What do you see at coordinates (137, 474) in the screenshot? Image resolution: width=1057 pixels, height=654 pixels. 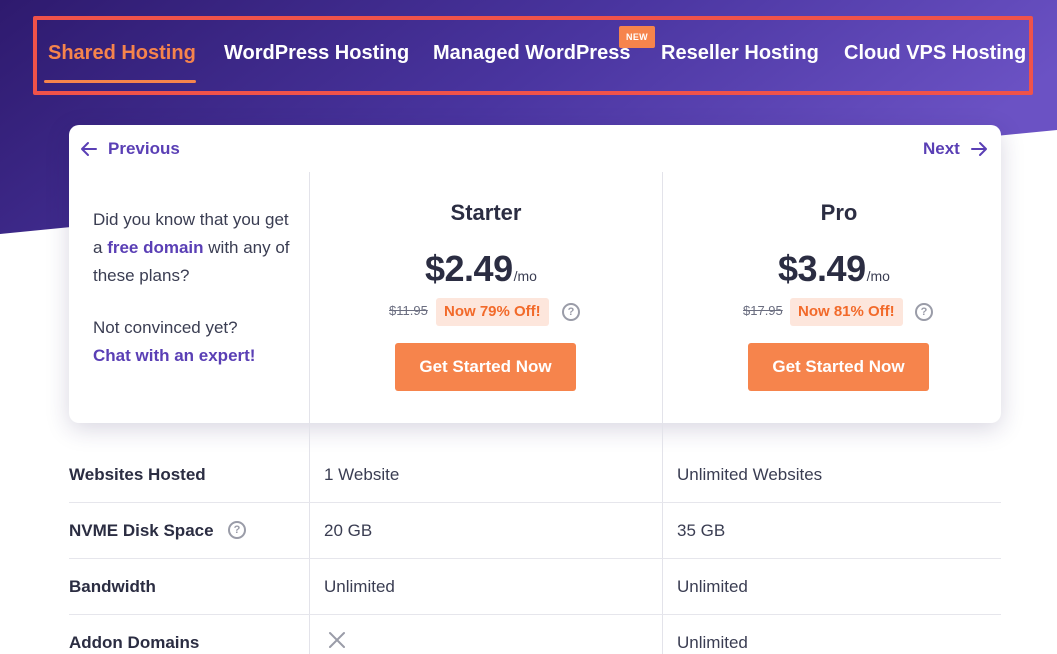 I see `feature-label-websites: Websites Hosted` at bounding box center [137, 474].